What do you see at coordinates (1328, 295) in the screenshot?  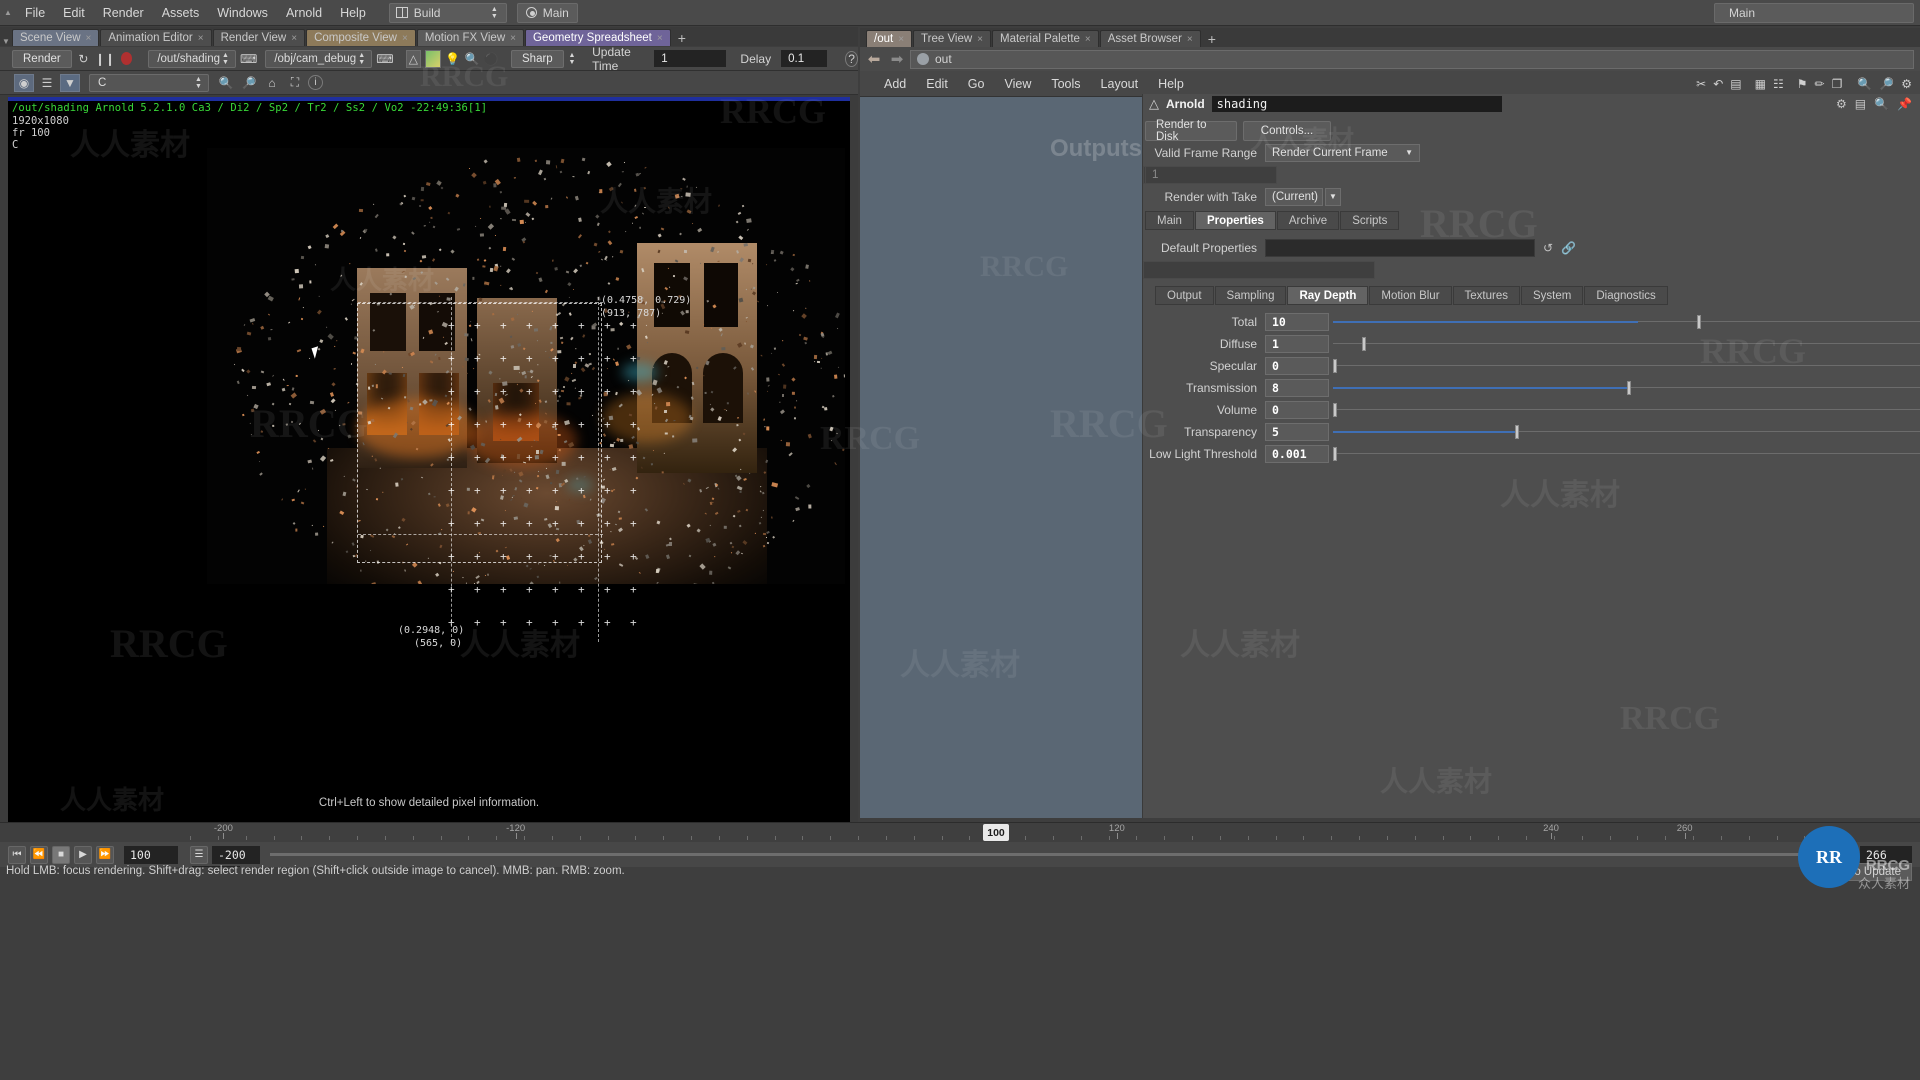 I see `arnold-subtab-ray-depth: Ray Depth` at bounding box center [1328, 295].